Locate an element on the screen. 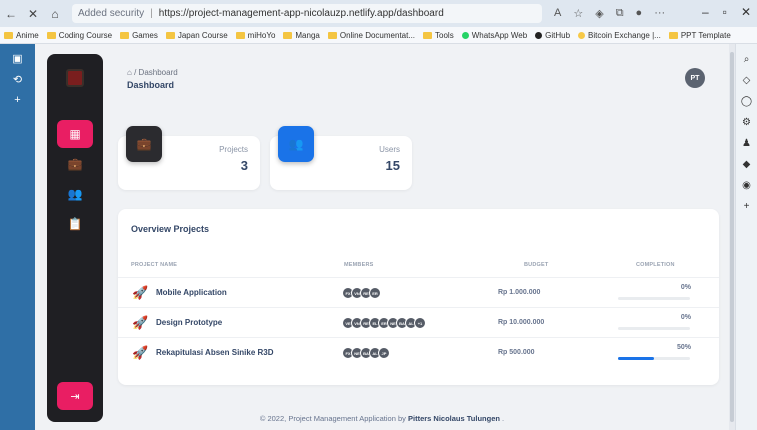  completion-fill is located at coordinates (636, 358).